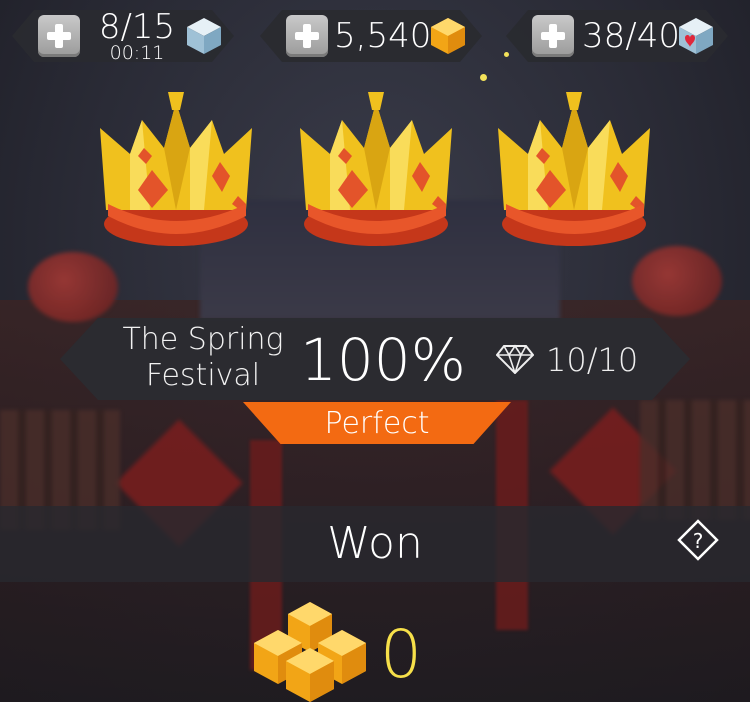 The height and width of the screenshot is (702, 750). What do you see at coordinates (515, 359) in the screenshot?
I see `diamond-icon` at bounding box center [515, 359].